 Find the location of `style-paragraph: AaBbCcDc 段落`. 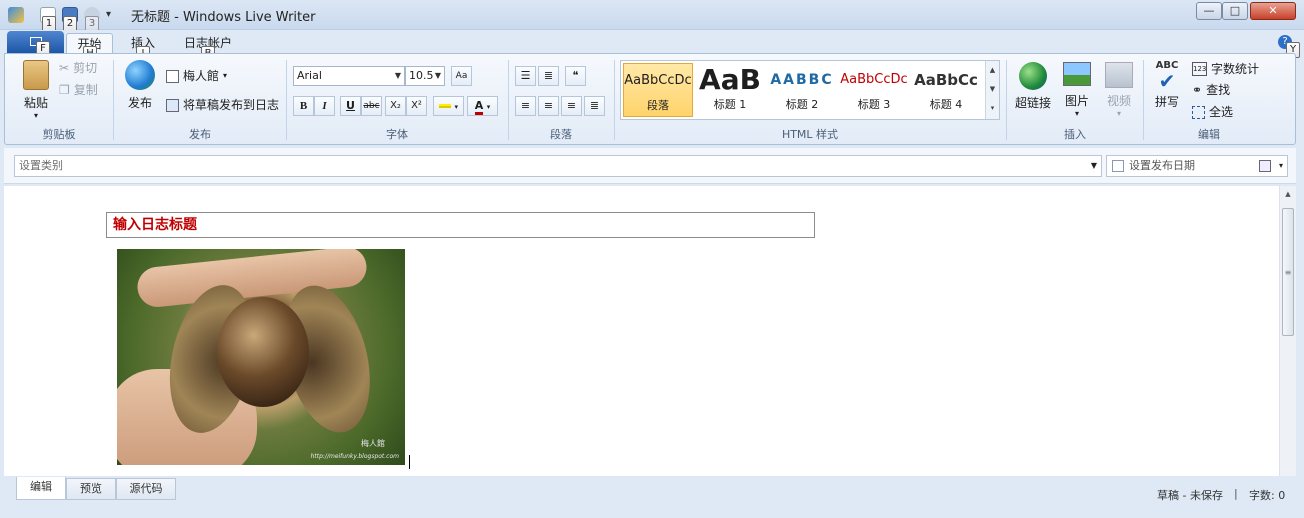

style-paragraph: AaBbCcDc 段落 is located at coordinates (658, 90).